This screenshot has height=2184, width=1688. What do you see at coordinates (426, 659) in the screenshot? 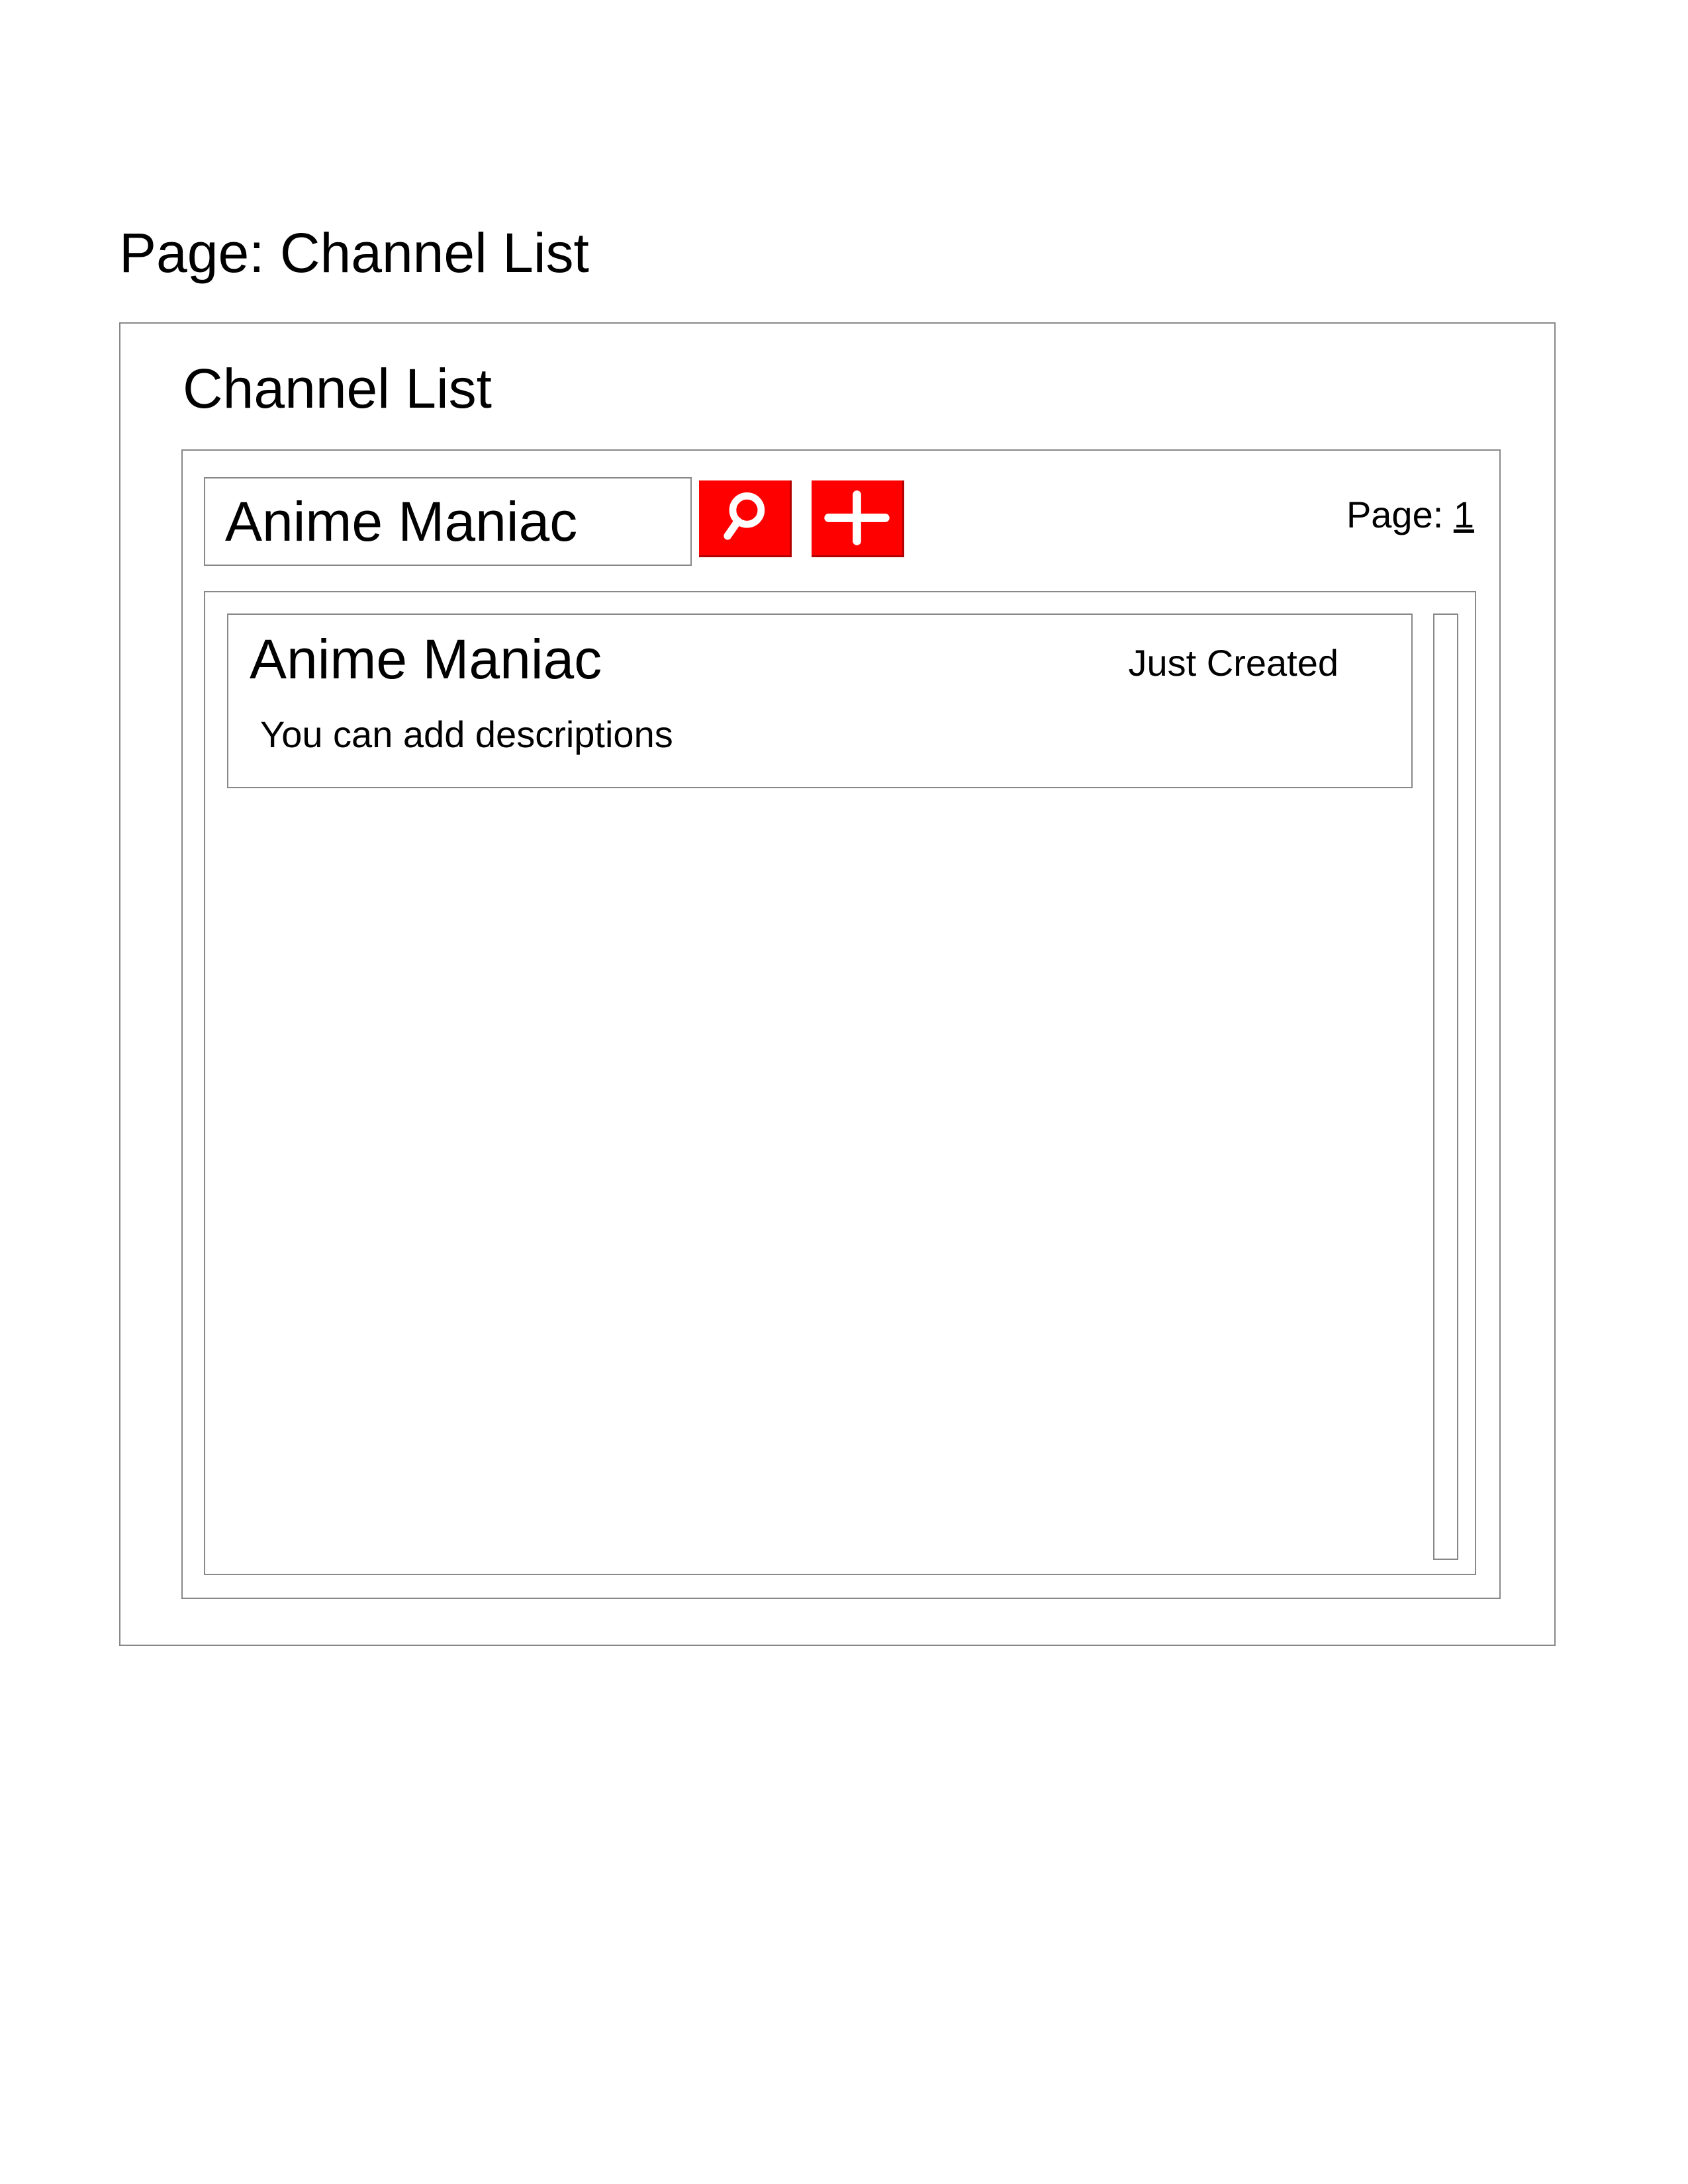
I see `channel-name: Anime Maniac` at bounding box center [426, 659].